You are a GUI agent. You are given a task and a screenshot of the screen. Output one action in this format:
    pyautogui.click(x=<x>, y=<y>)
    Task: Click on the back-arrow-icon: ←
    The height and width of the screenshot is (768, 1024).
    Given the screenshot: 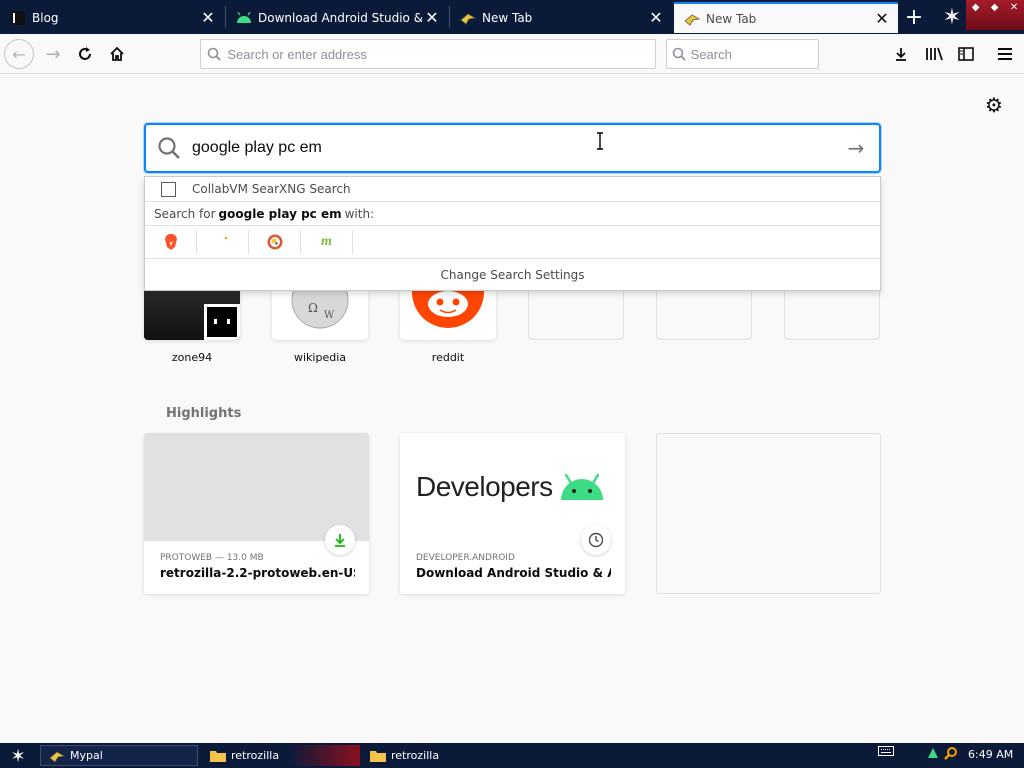 What is the action you would take?
    pyautogui.click(x=19, y=54)
    